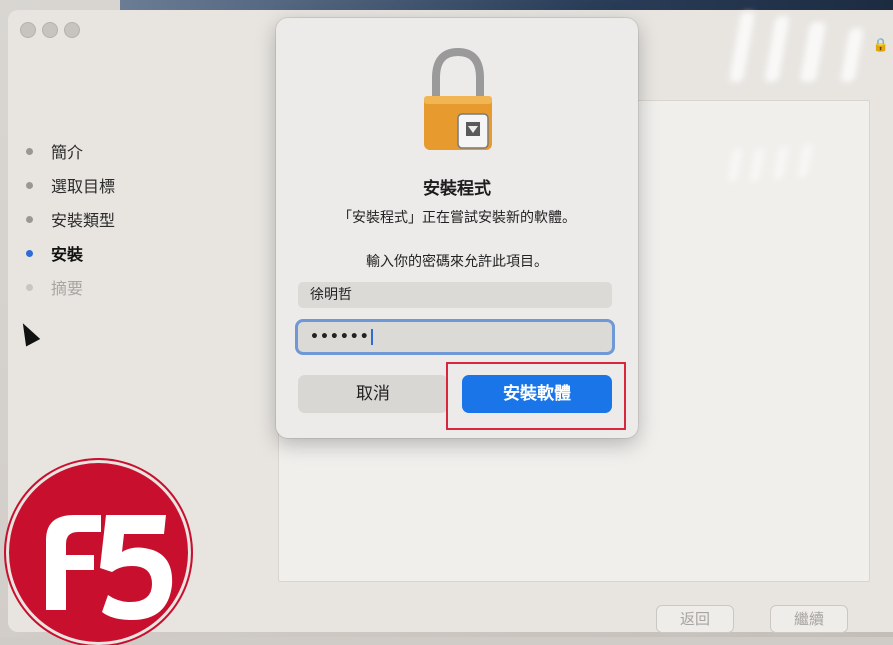 The height and width of the screenshot is (645, 893). What do you see at coordinates (67, 288) in the screenshot?
I see `step-label: 摘要` at bounding box center [67, 288].